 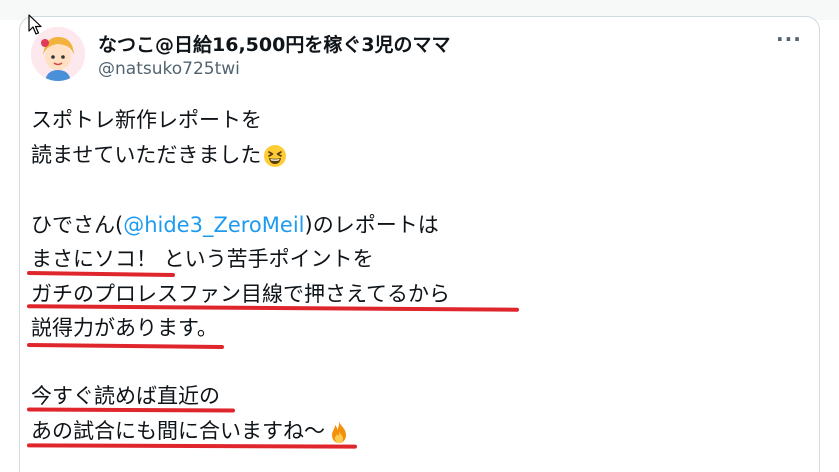 I want to click on handle: @natsuko725twi, so click(x=169, y=69).